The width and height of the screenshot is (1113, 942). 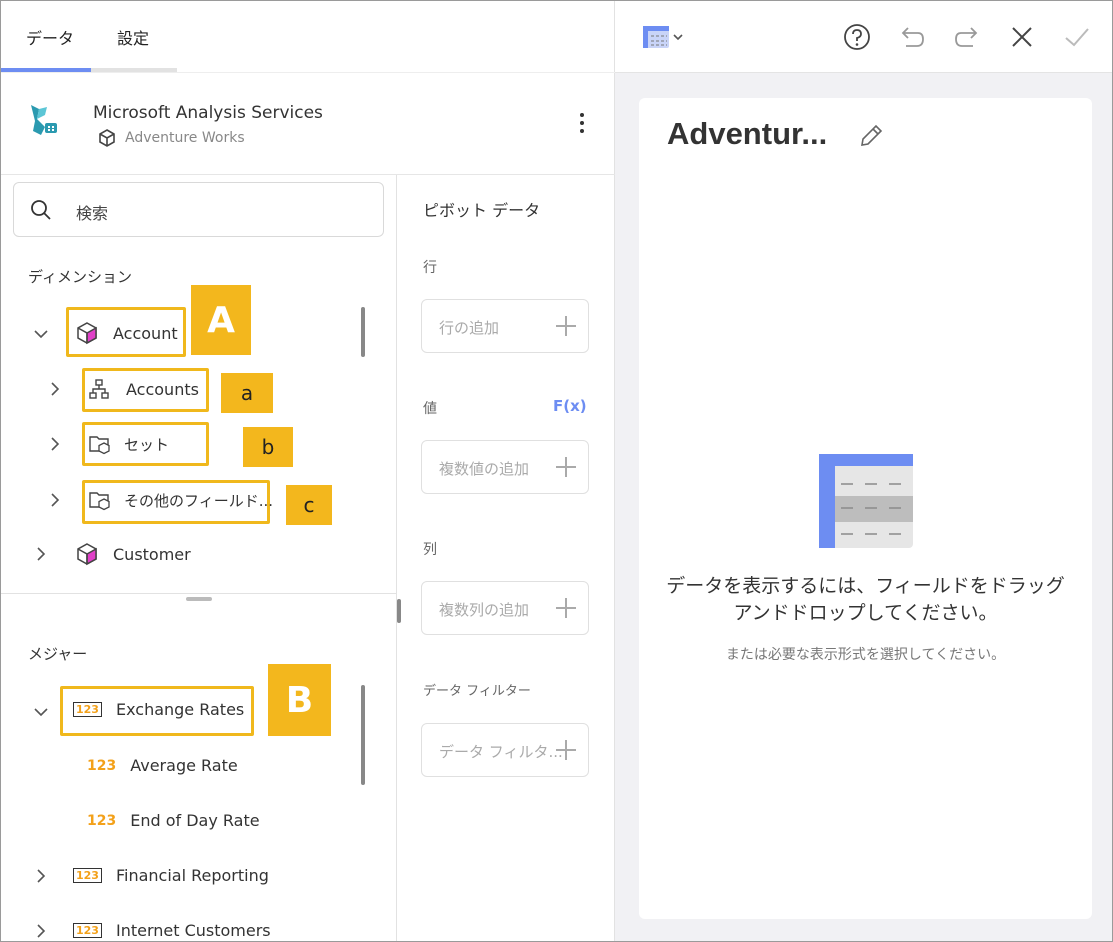 I want to click on add-values-text: 複数値の追加, so click(x=484, y=469).